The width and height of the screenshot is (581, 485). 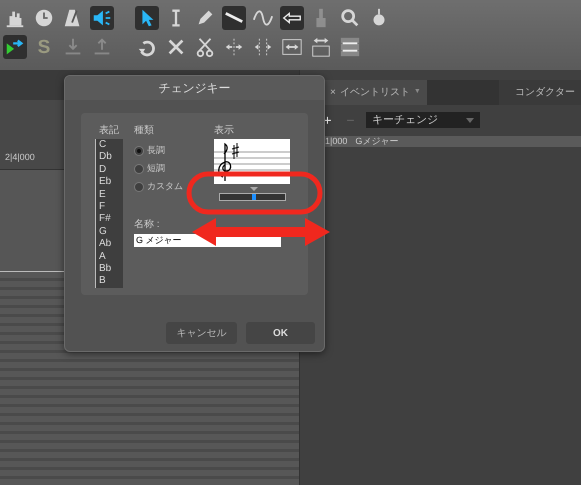 What do you see at coordinates (165, 187) in the screenshot?
I see `radio-label: カスタム` at bounding box center [165, 187].